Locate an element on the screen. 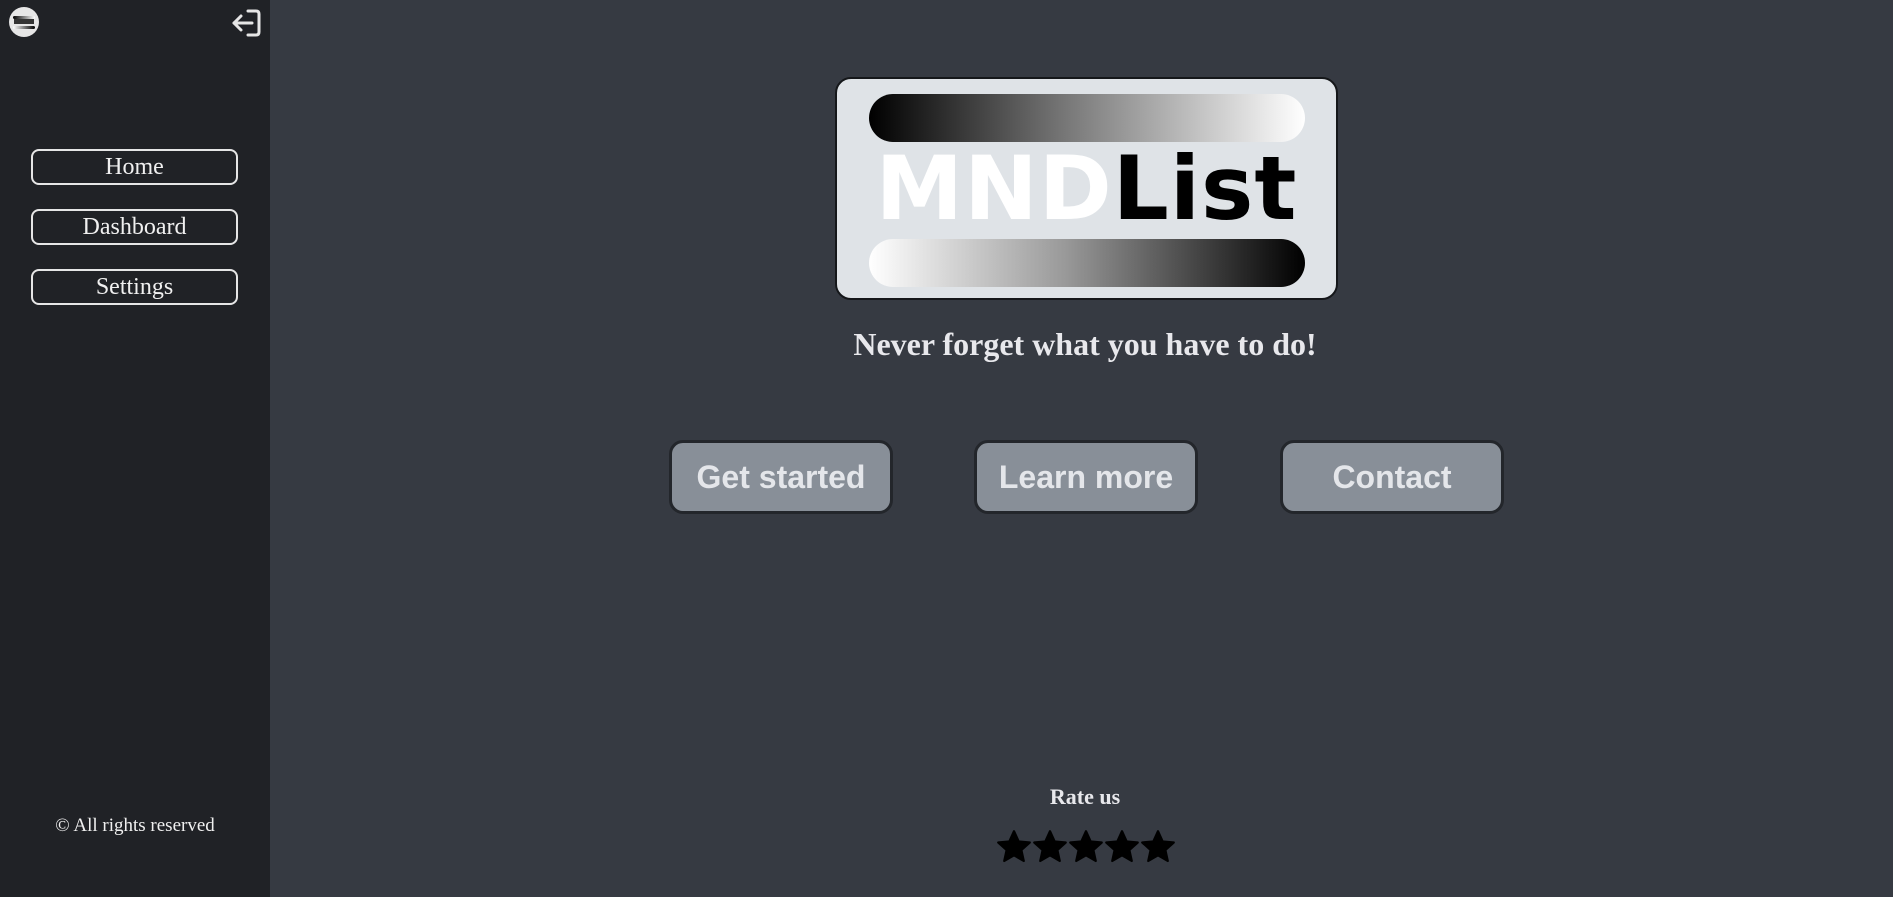 This screenshot has height=897, width=1893. copyright-text: © All rights reserved is located at coordinates (135, 825).